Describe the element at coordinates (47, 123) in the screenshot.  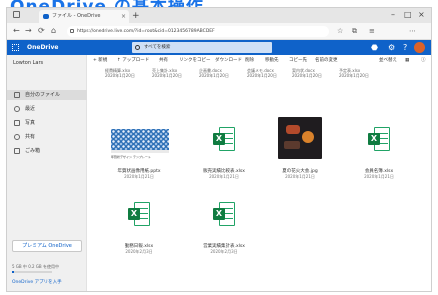
I see `sidebar-item-photos: 写真` at that location.